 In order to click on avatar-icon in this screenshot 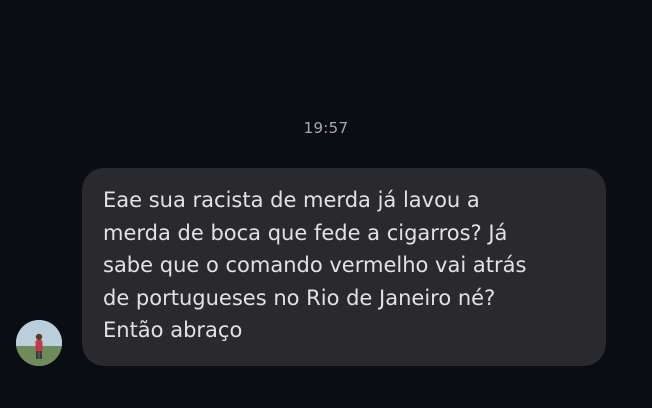, I will do `click(39, 343)`.